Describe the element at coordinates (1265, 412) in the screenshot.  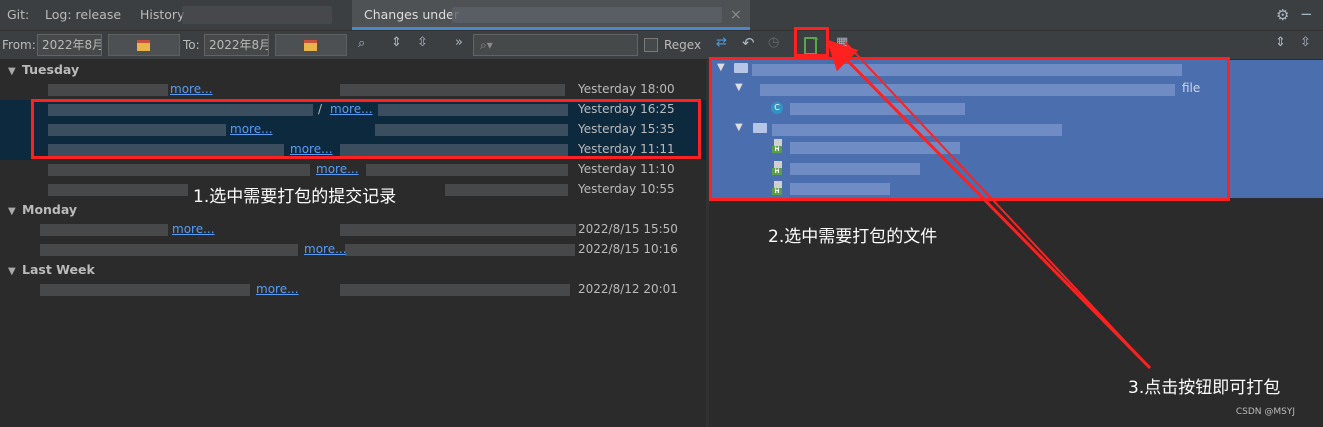
I see `watermark: CSDN @MSYJ` at that location.